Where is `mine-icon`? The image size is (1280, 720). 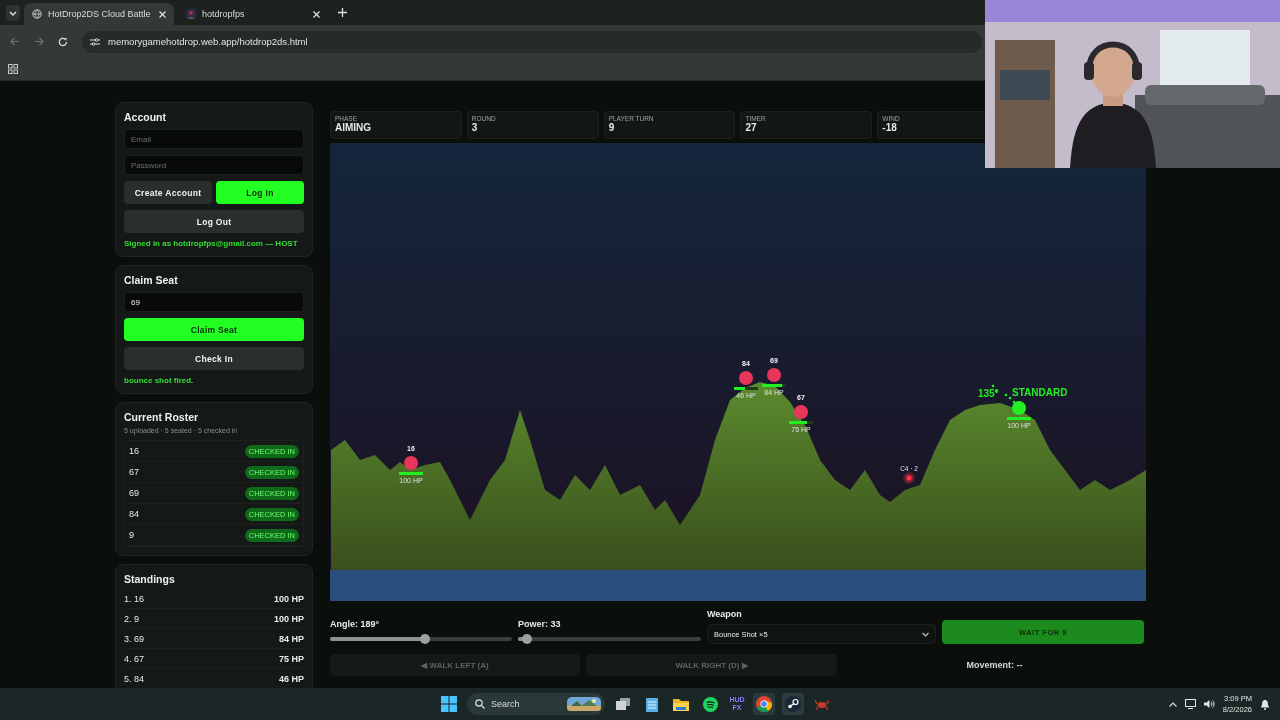
mine-icon is located at coordinates (909, 478).